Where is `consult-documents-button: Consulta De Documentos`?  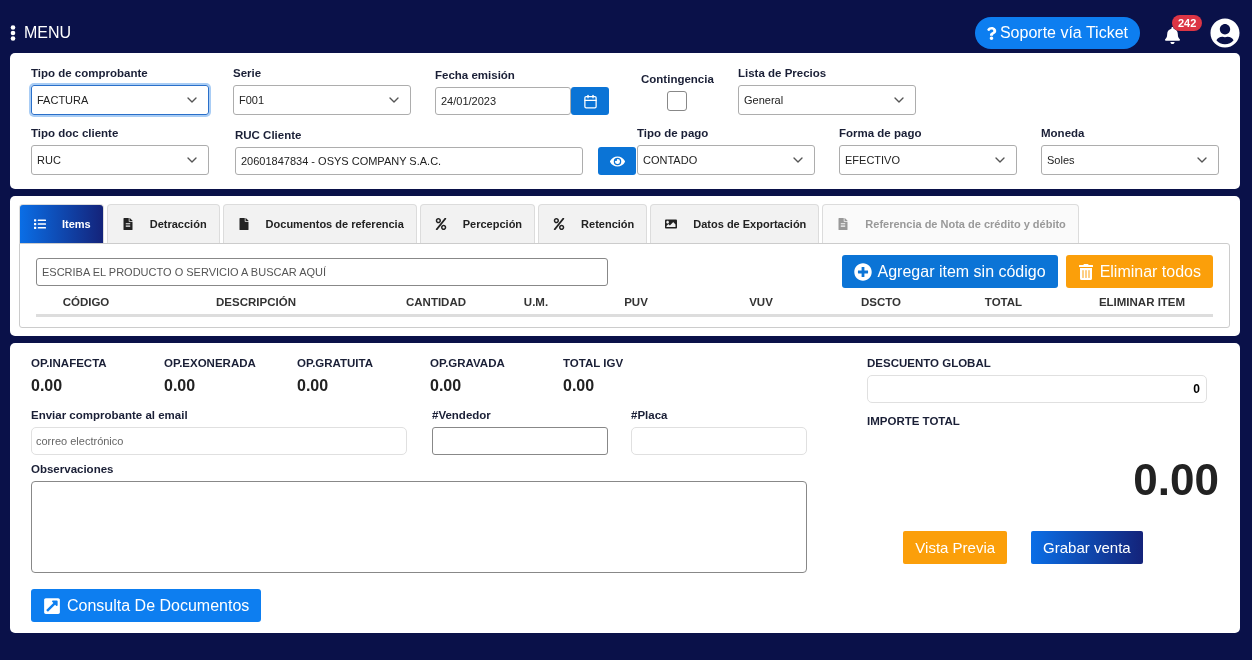 consult-documents-button: Consulta De Documentos is located at coordinates (146, 605).